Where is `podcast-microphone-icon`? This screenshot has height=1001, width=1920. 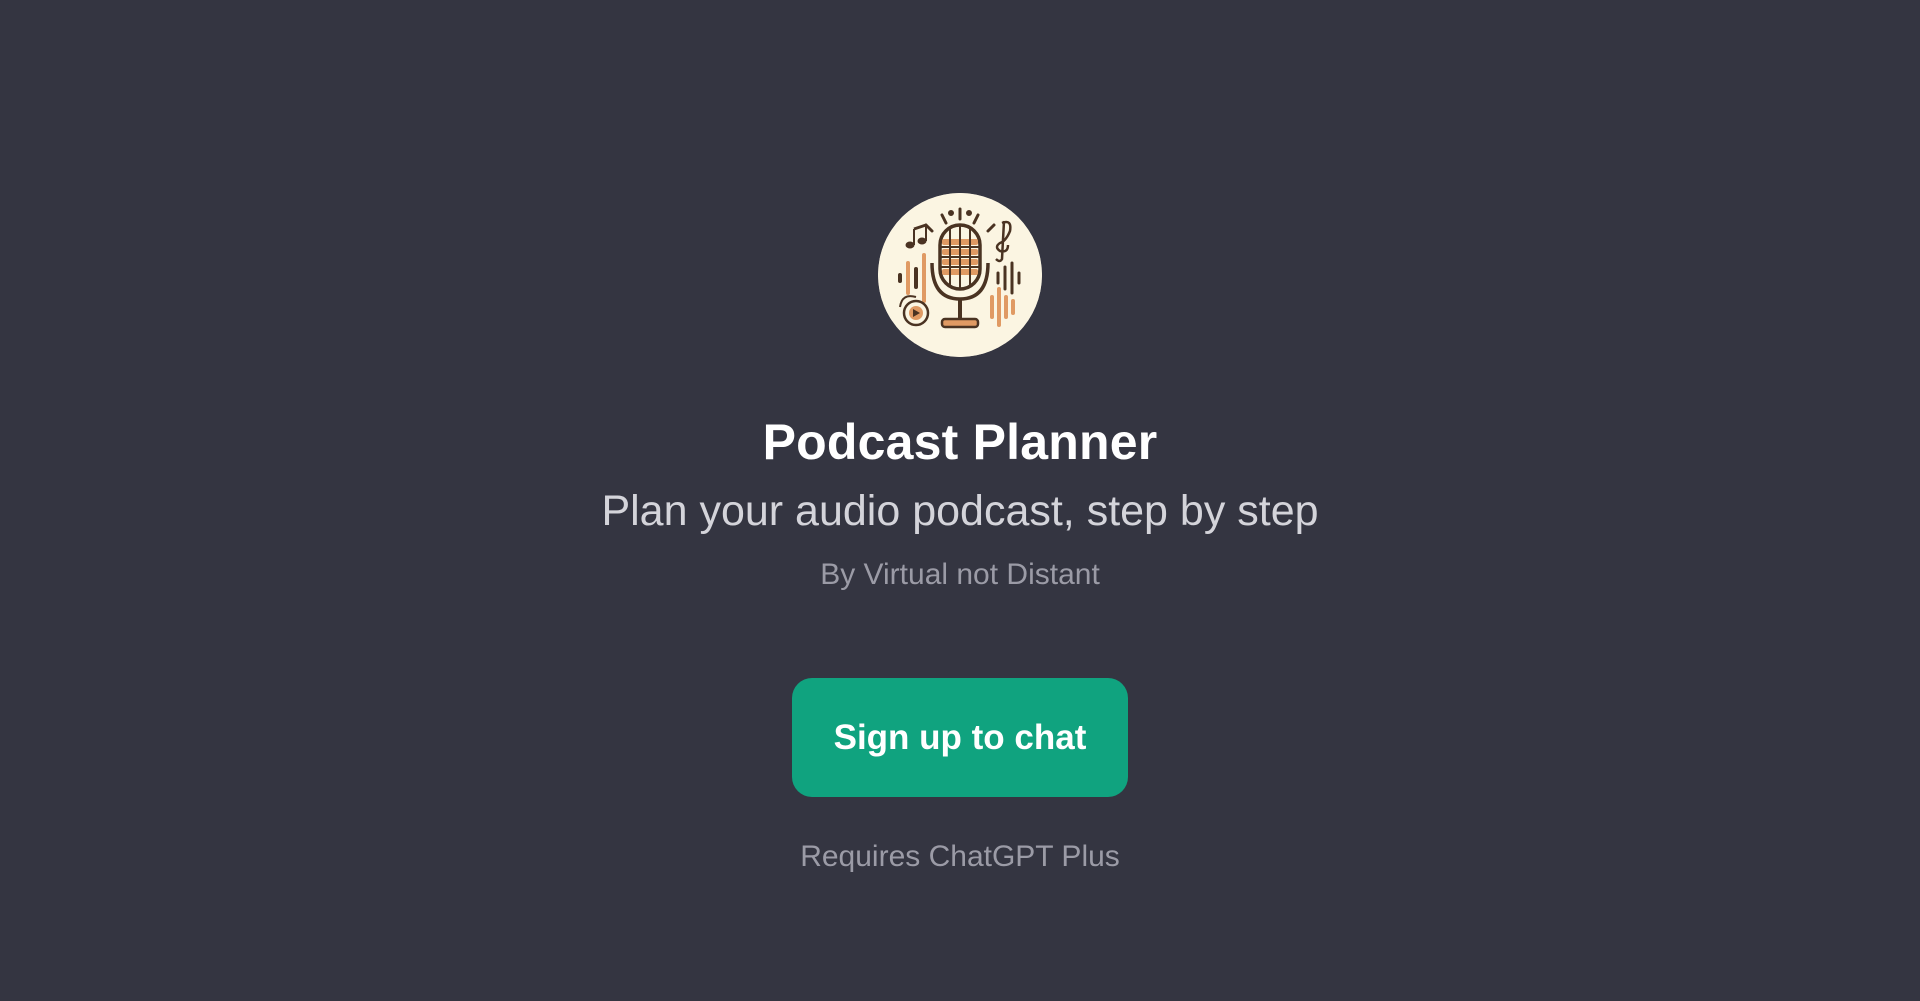
podcast-microphone-icon is located at coordinates (960, 275).